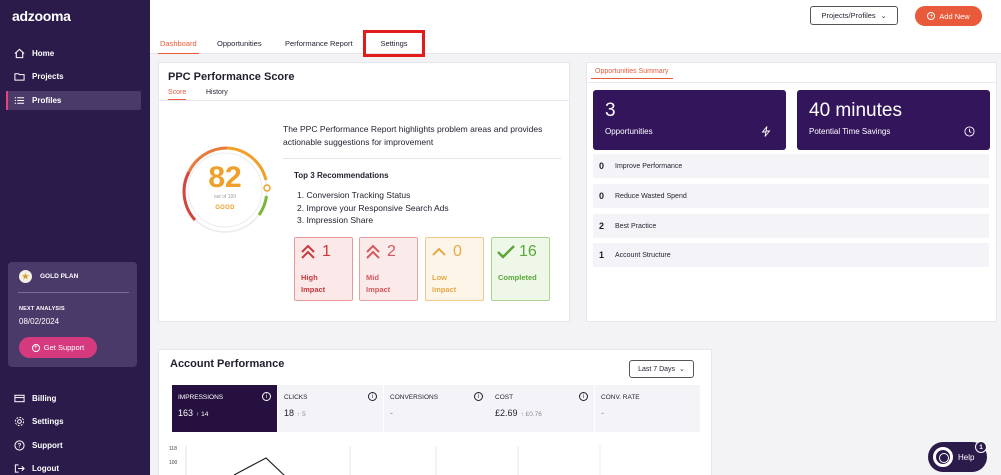 Image resolution: width=1001 pixels, height=475 pixels. I want to click on subtab-history: History, so click(217, 92).